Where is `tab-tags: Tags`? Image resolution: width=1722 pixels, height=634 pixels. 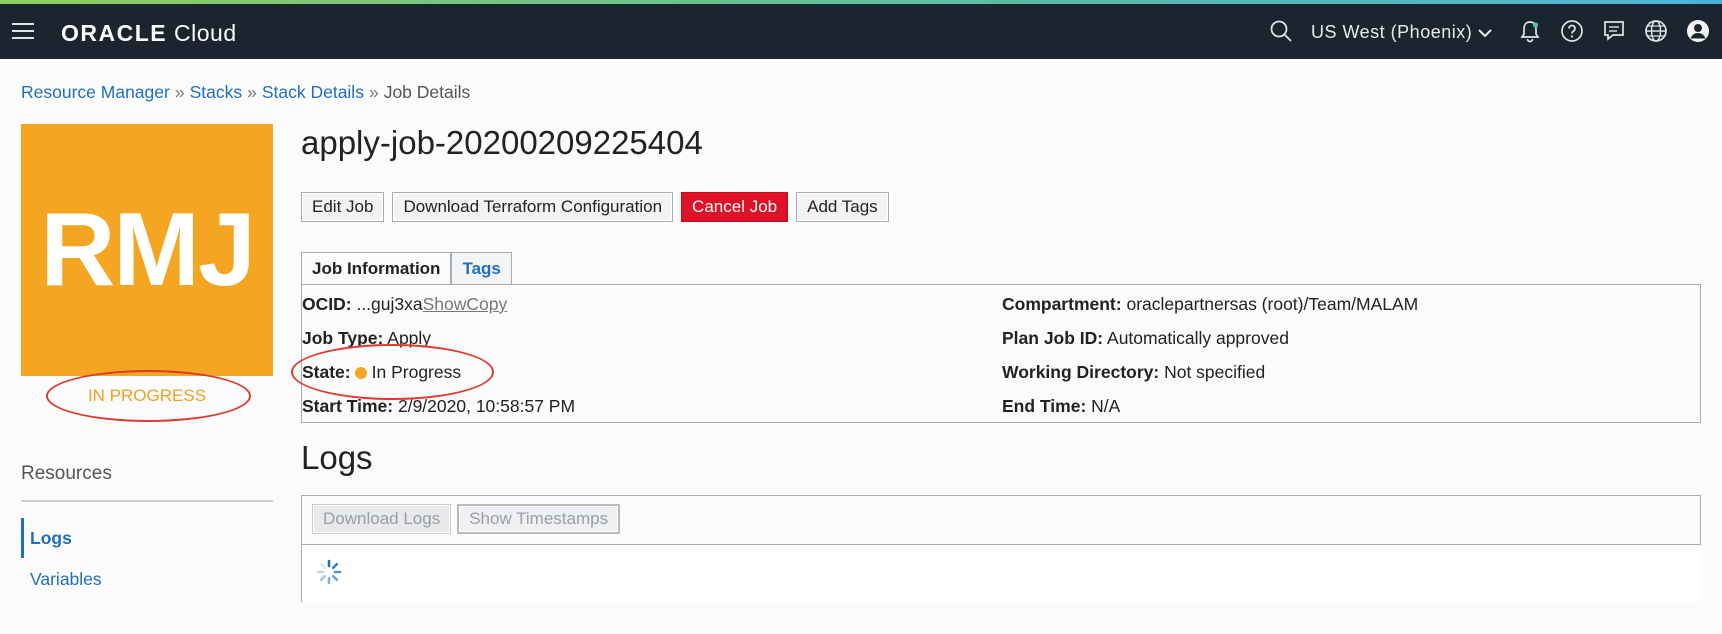
tab-tags: Tags is located at coordinates (481, 268).